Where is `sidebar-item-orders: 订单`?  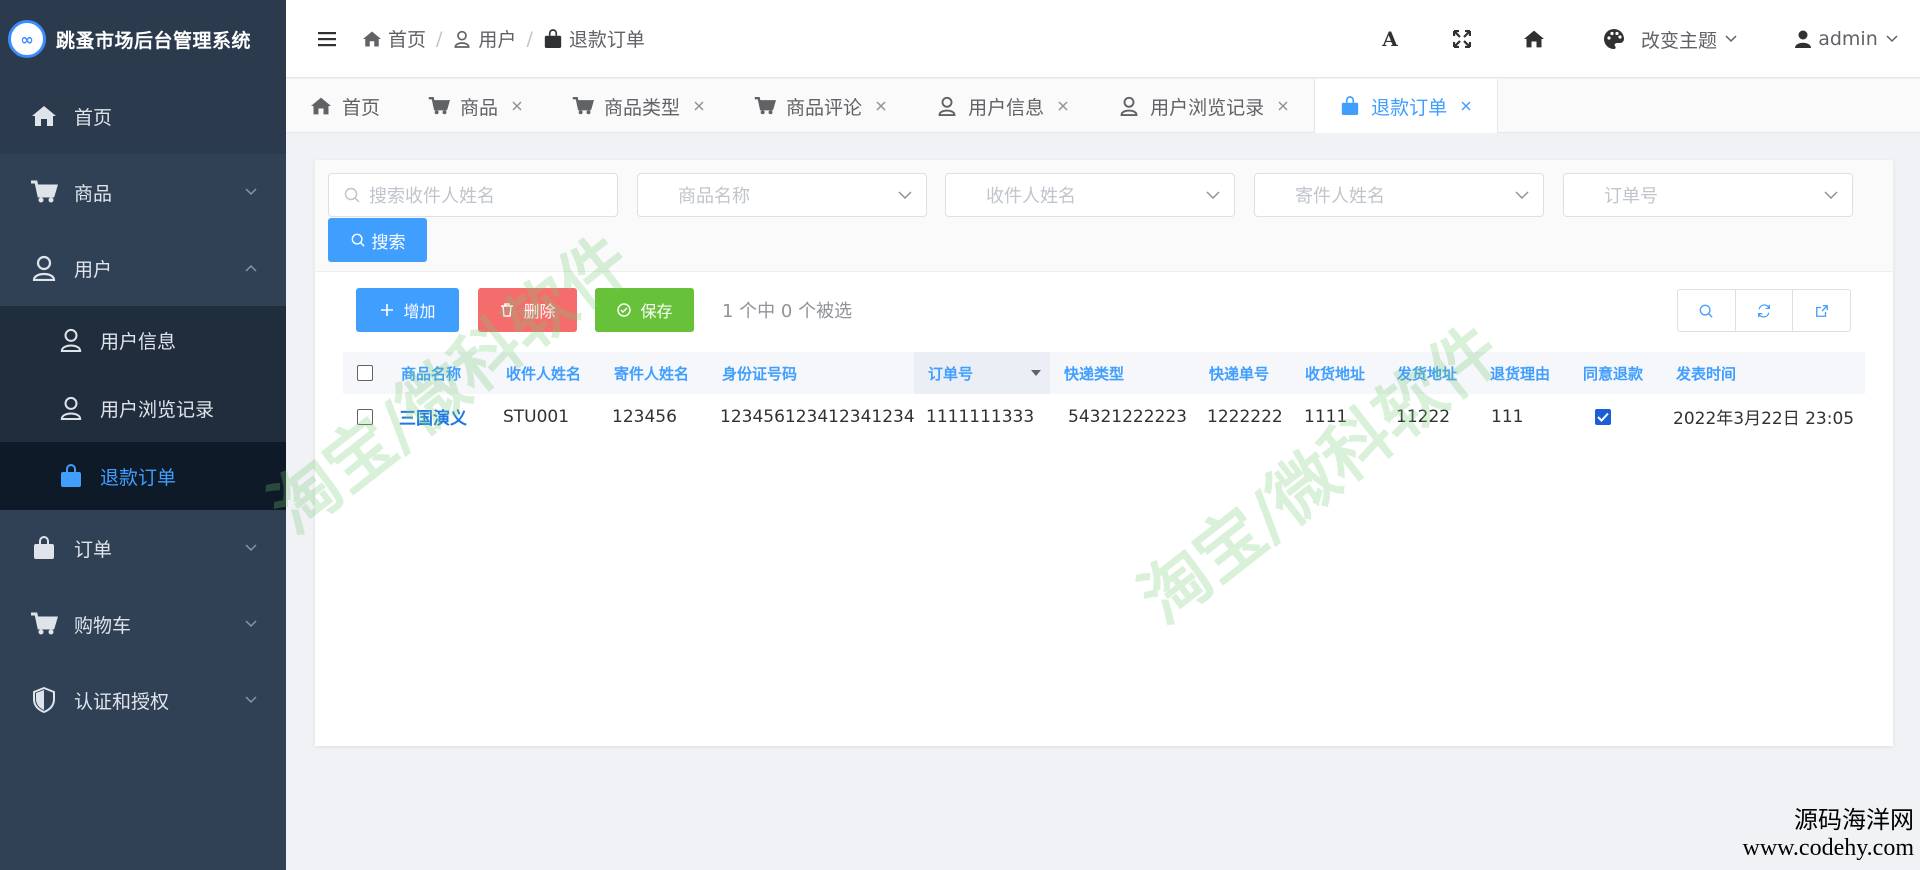 sidebar-item-orders: 订单 is located at coordinates (143, 548).